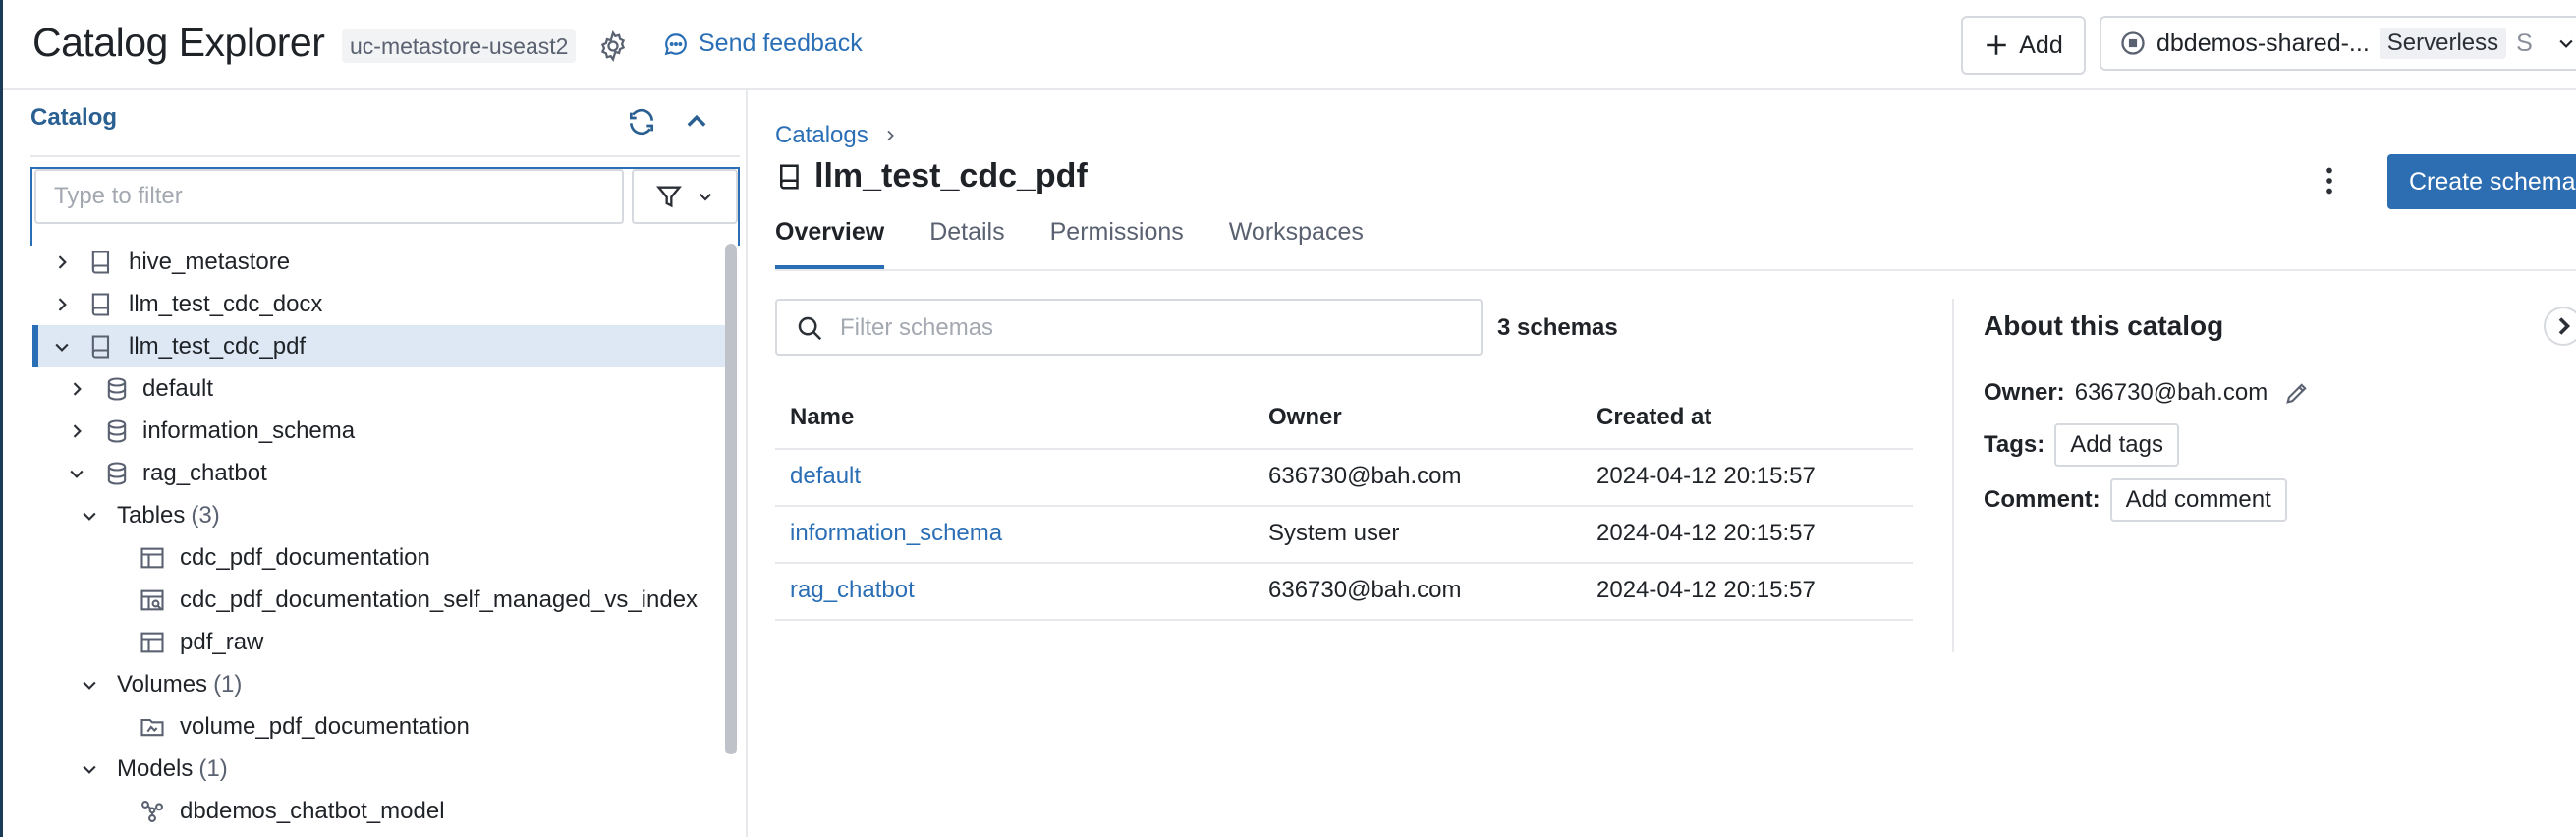 Image resolution: width=2576 pixels, height=837 pixels. What do you see at coordinates (676, 44) in the screenshot?
I see `chat-bubble-icon` at bounding box center [676, 44].